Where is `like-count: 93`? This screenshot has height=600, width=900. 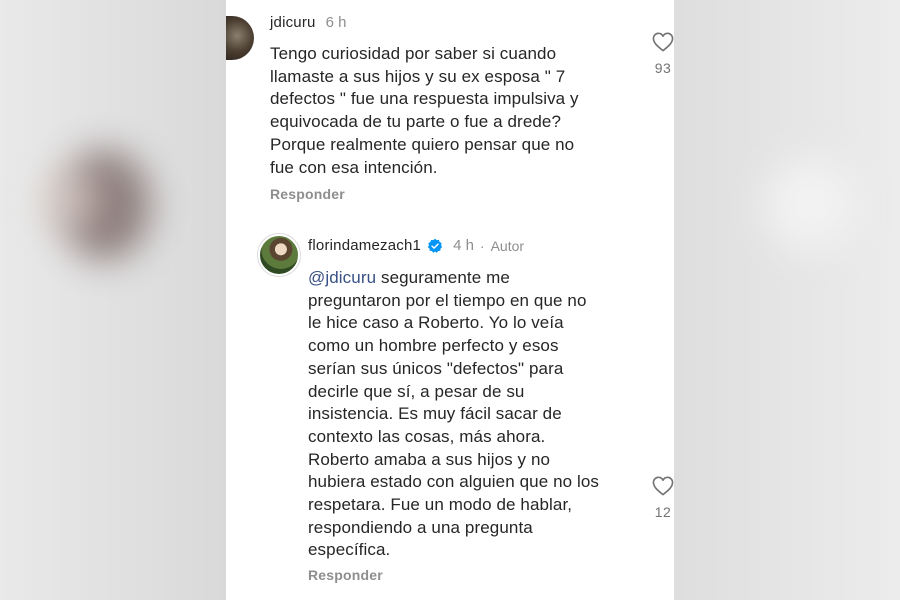 like-count: 93 is located at coordinates (663, 68).